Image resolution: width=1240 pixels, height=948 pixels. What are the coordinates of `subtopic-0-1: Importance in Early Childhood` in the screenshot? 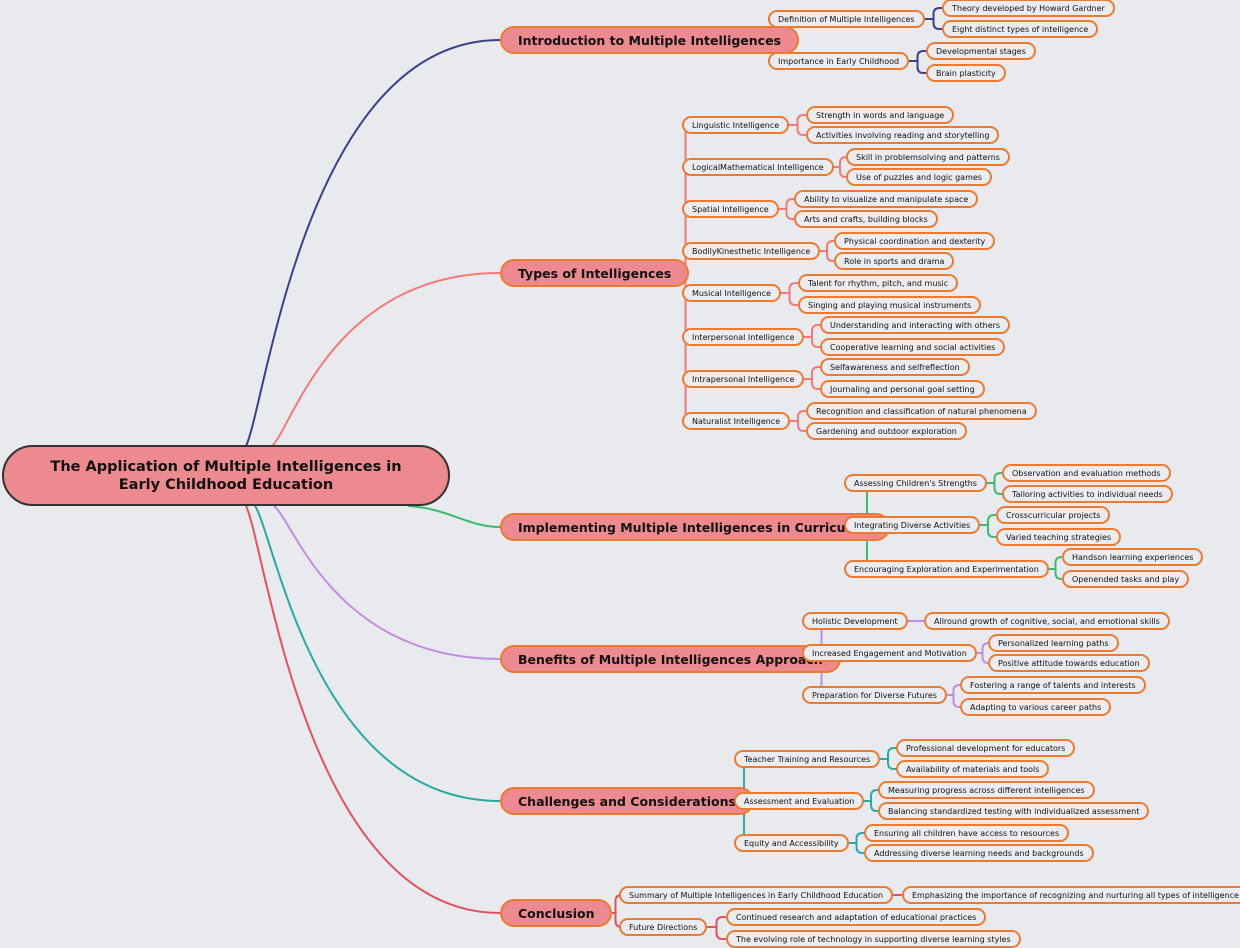 It's located at (839, 61).